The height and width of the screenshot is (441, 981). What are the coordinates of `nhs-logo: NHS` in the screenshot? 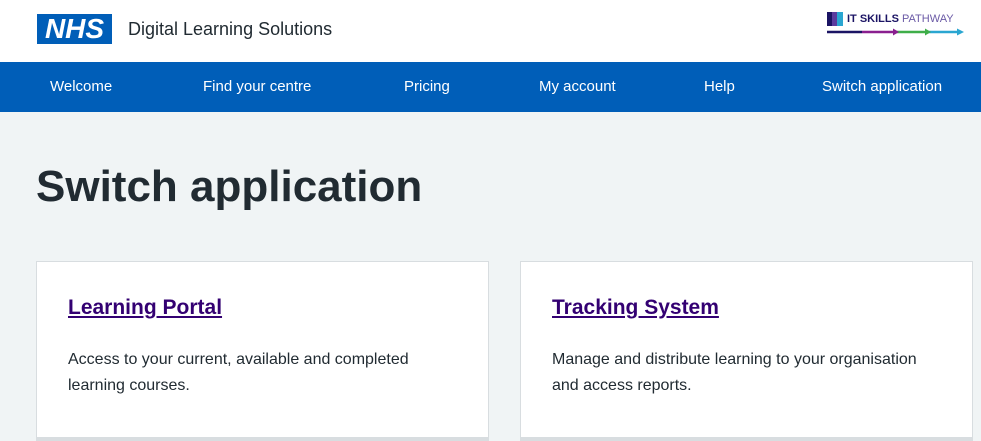 It's located at (74, 29).